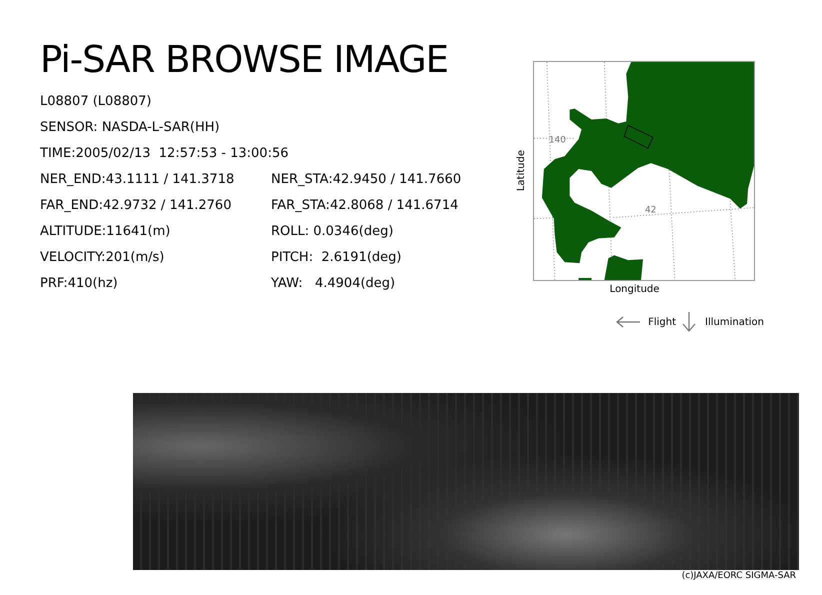 The height and width of the screenshot is (595, 822). I want to click on info-line: SENSOR: NASDA-L-SAR(HH), so click(130, 127).